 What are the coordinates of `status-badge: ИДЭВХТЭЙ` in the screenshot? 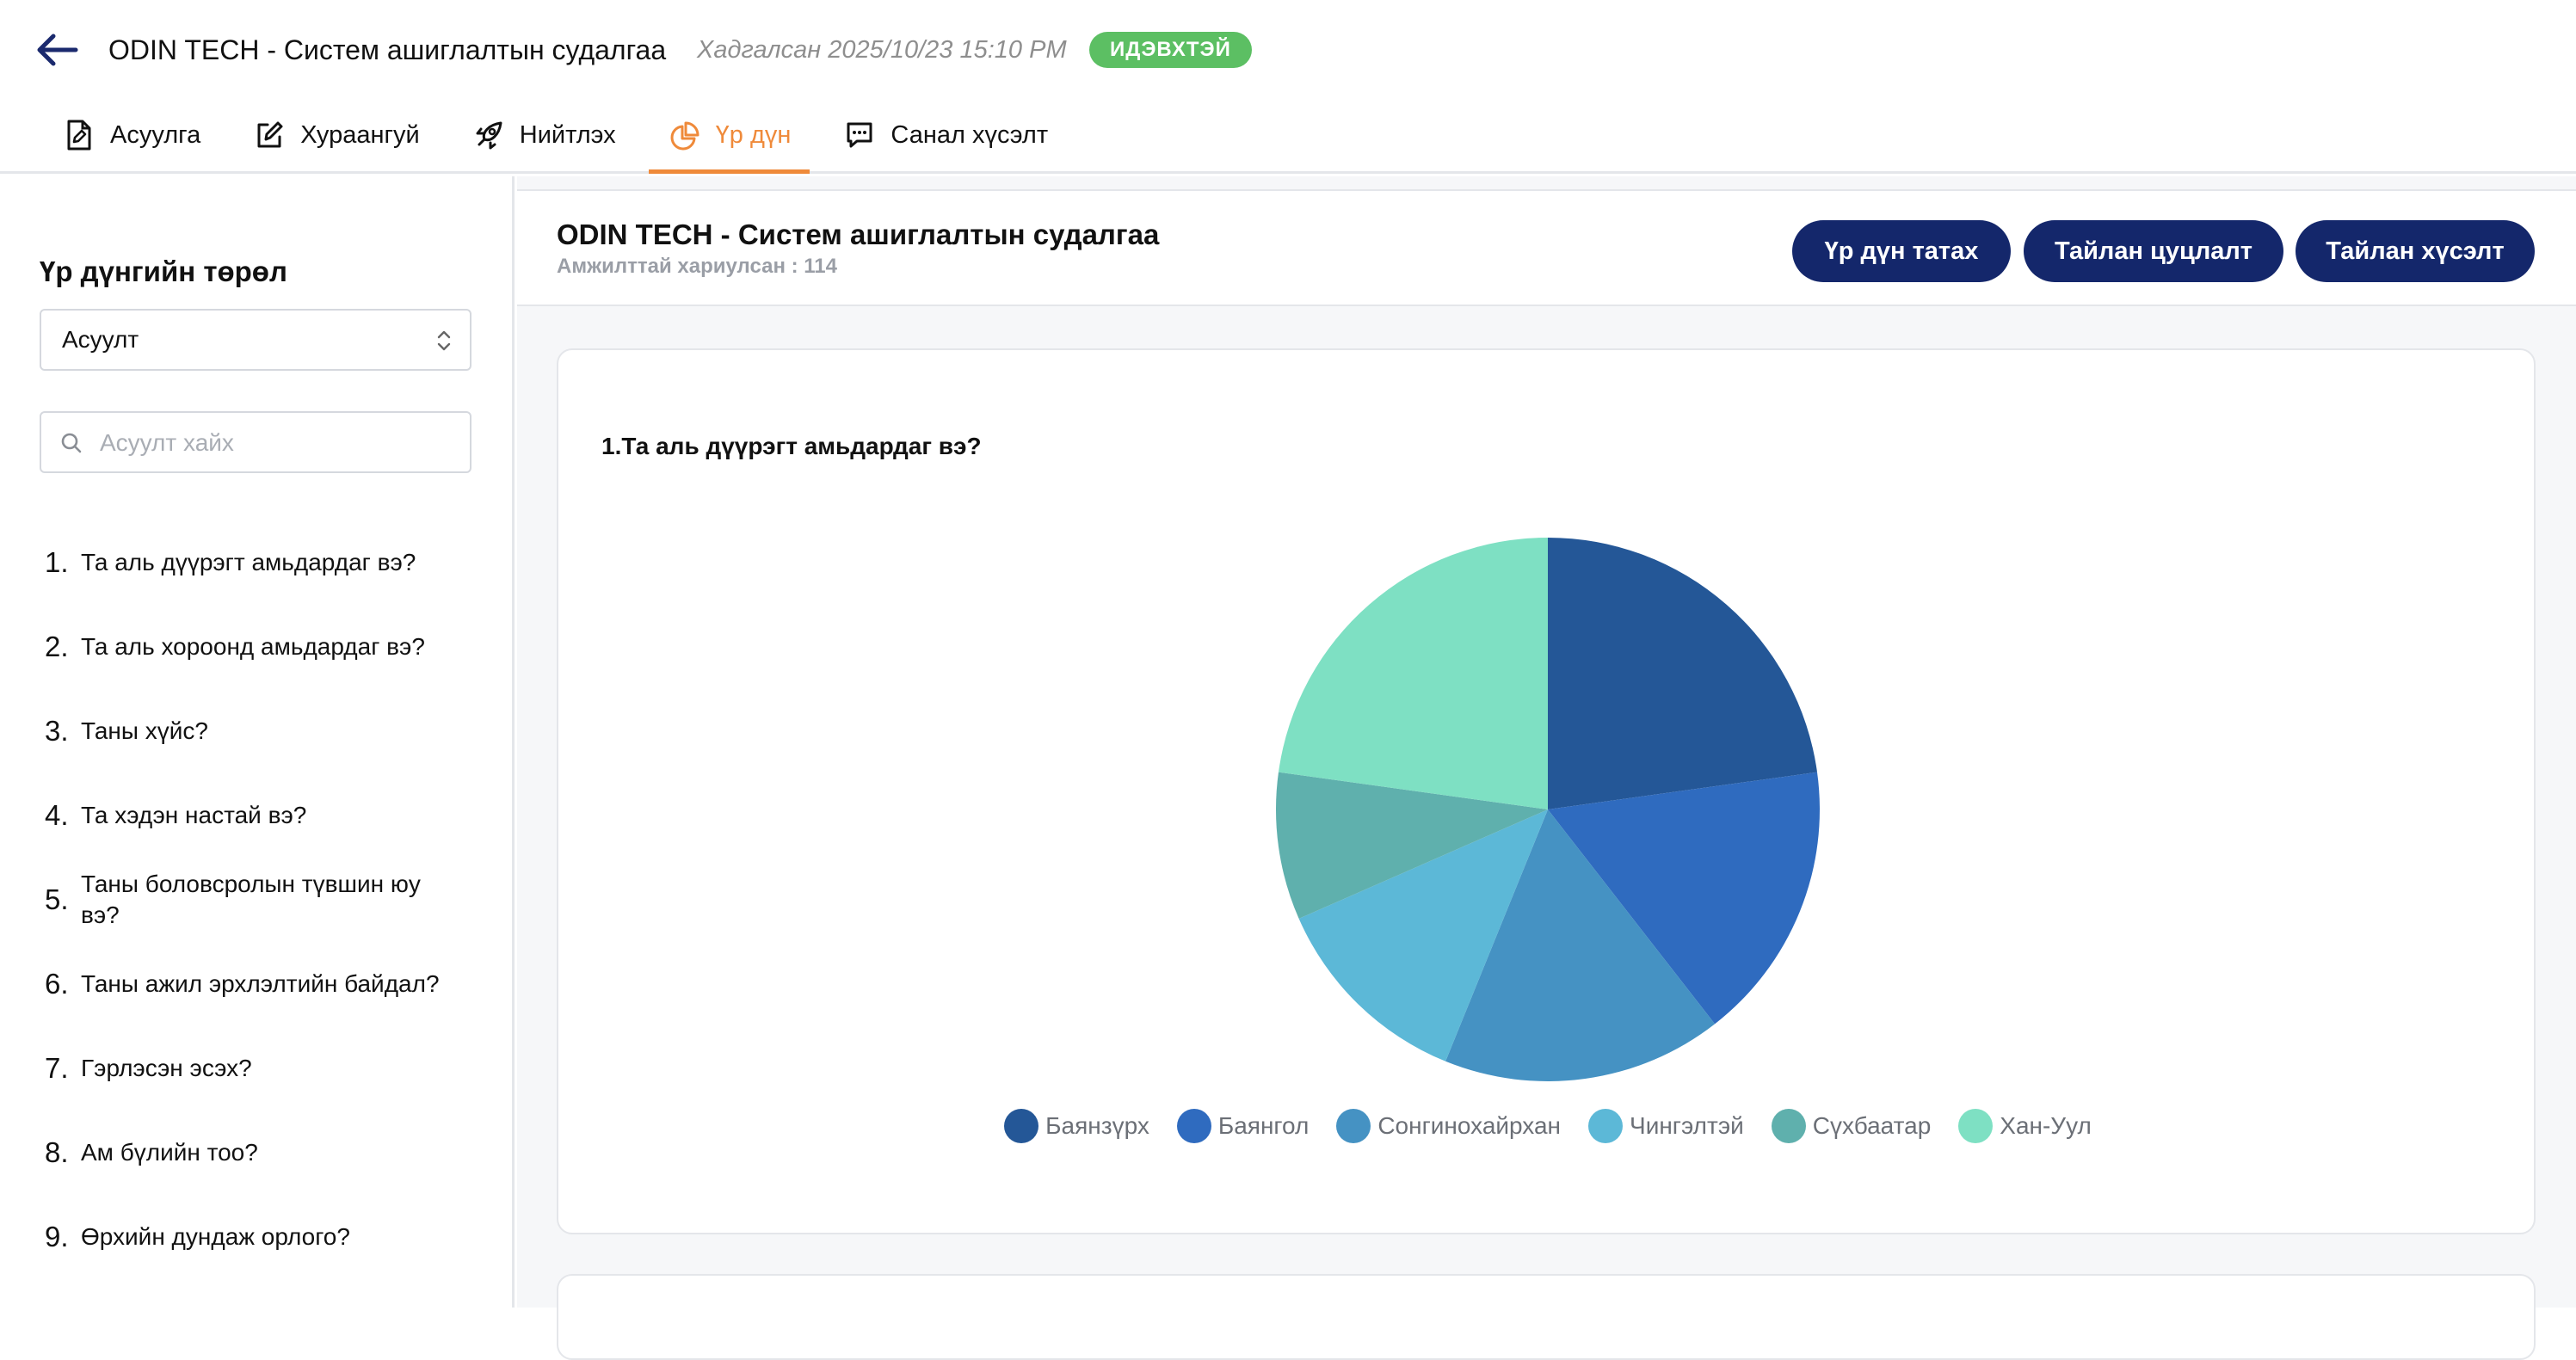 It's located at (1170, 50).